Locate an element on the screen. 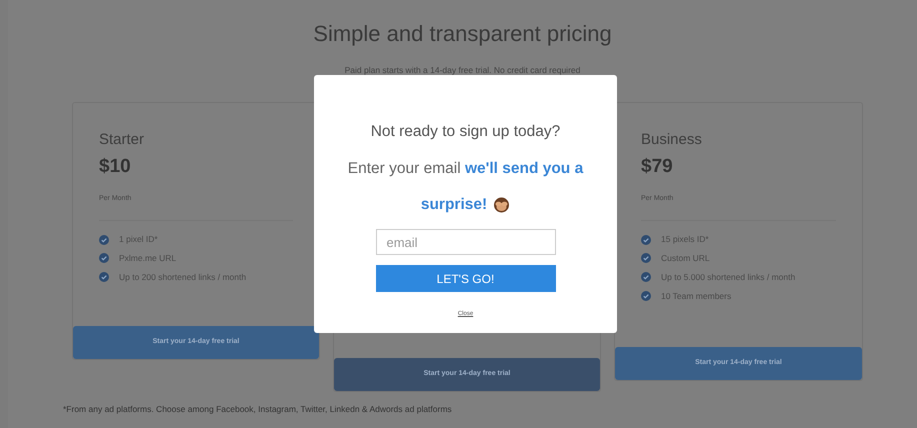  plan-name: Business is located at coordinates (672, 140).